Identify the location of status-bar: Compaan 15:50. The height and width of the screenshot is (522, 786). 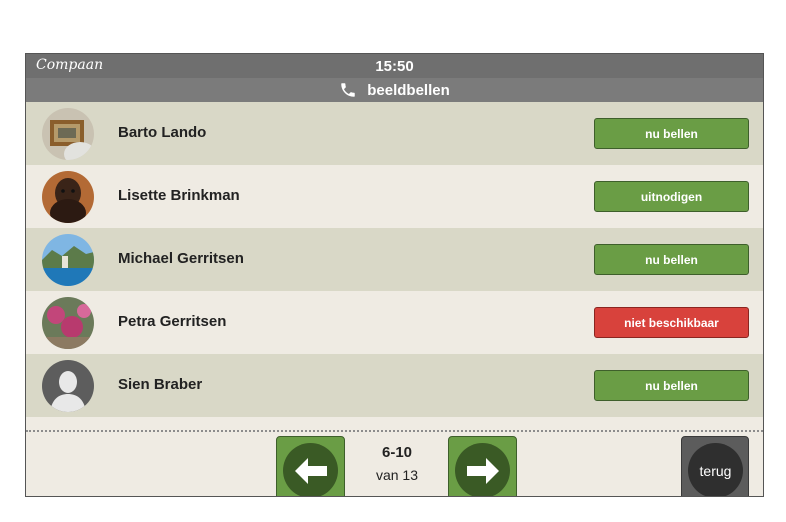
(394, 66).